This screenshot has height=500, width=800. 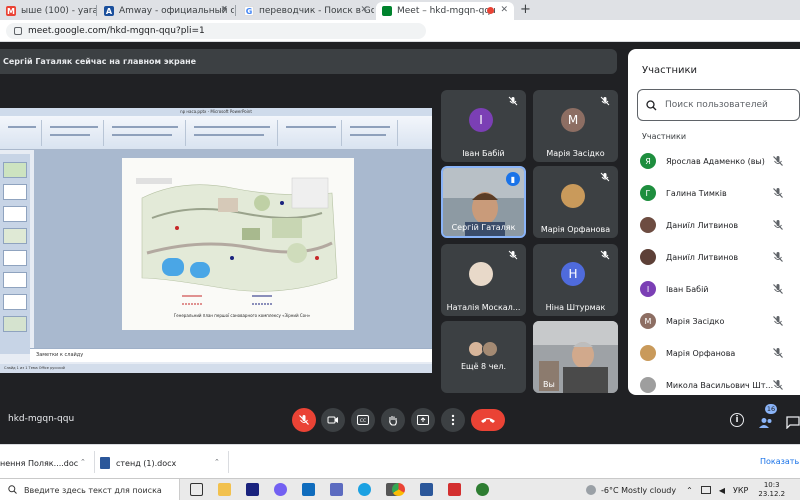 What do you see at coordinates (48, 11) in the screenshot?
I see `tab-gmail: M ыше (100) - yarad1964@g` at bounding box center [48, 11].